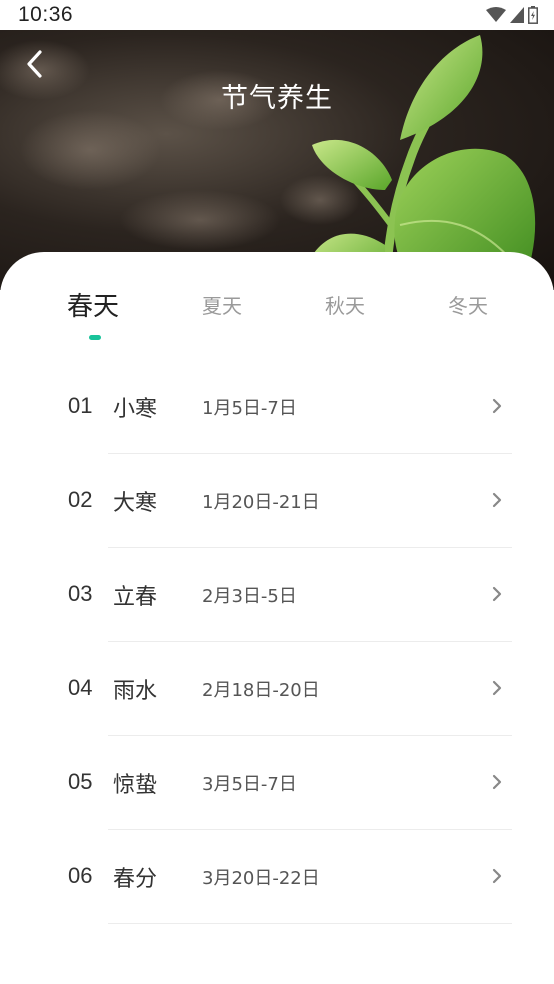 This screenshot has width=554, height=984. Describe the element at coordinates (80, 781) in the screenshot. I see `term-number: 05` at that location.